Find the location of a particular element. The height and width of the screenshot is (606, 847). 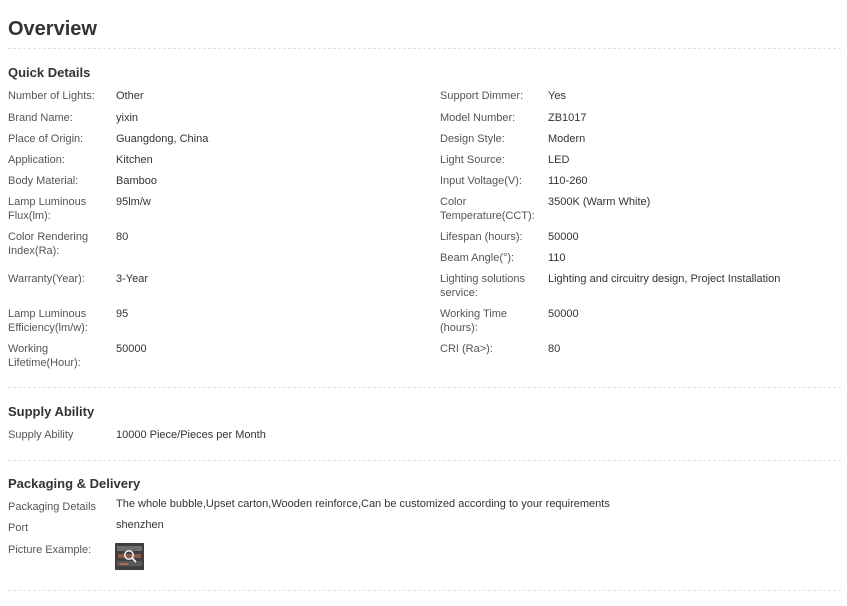

detail-label: Lamp Luminous Efficiency(lm/w): is located at coordinates (48, 321).